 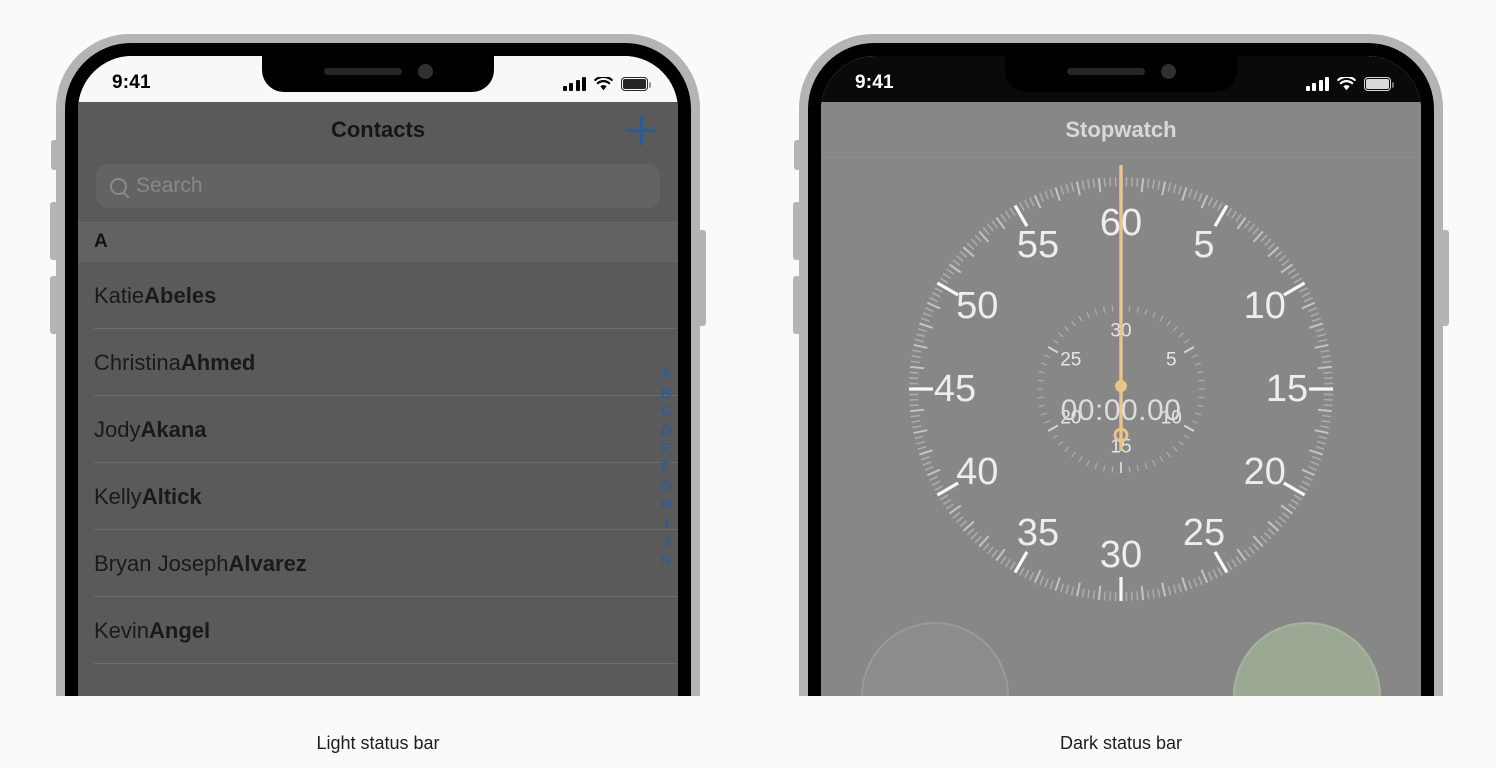 What do you see at coordinates (955, 389) in the screenshot?
I see `svg-text: 45` at bounding box center [955, 389].